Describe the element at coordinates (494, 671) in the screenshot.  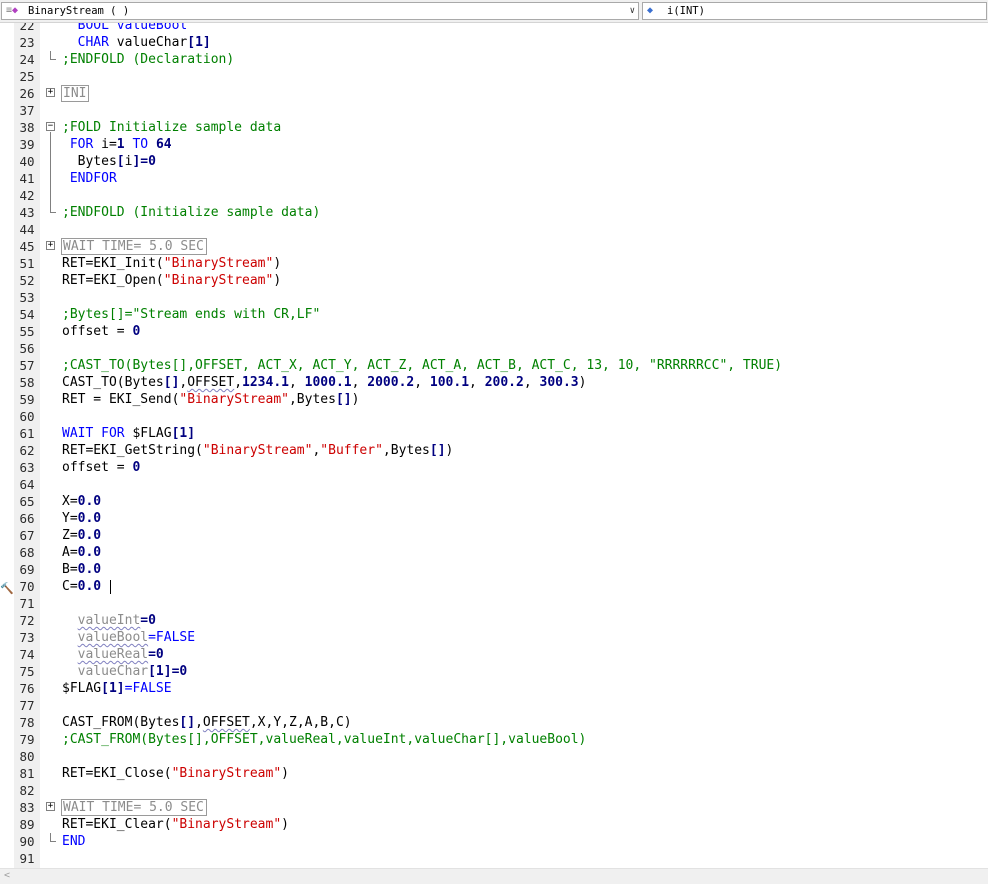
I see `code-line: 75 valueChar[1]=0` at that location.